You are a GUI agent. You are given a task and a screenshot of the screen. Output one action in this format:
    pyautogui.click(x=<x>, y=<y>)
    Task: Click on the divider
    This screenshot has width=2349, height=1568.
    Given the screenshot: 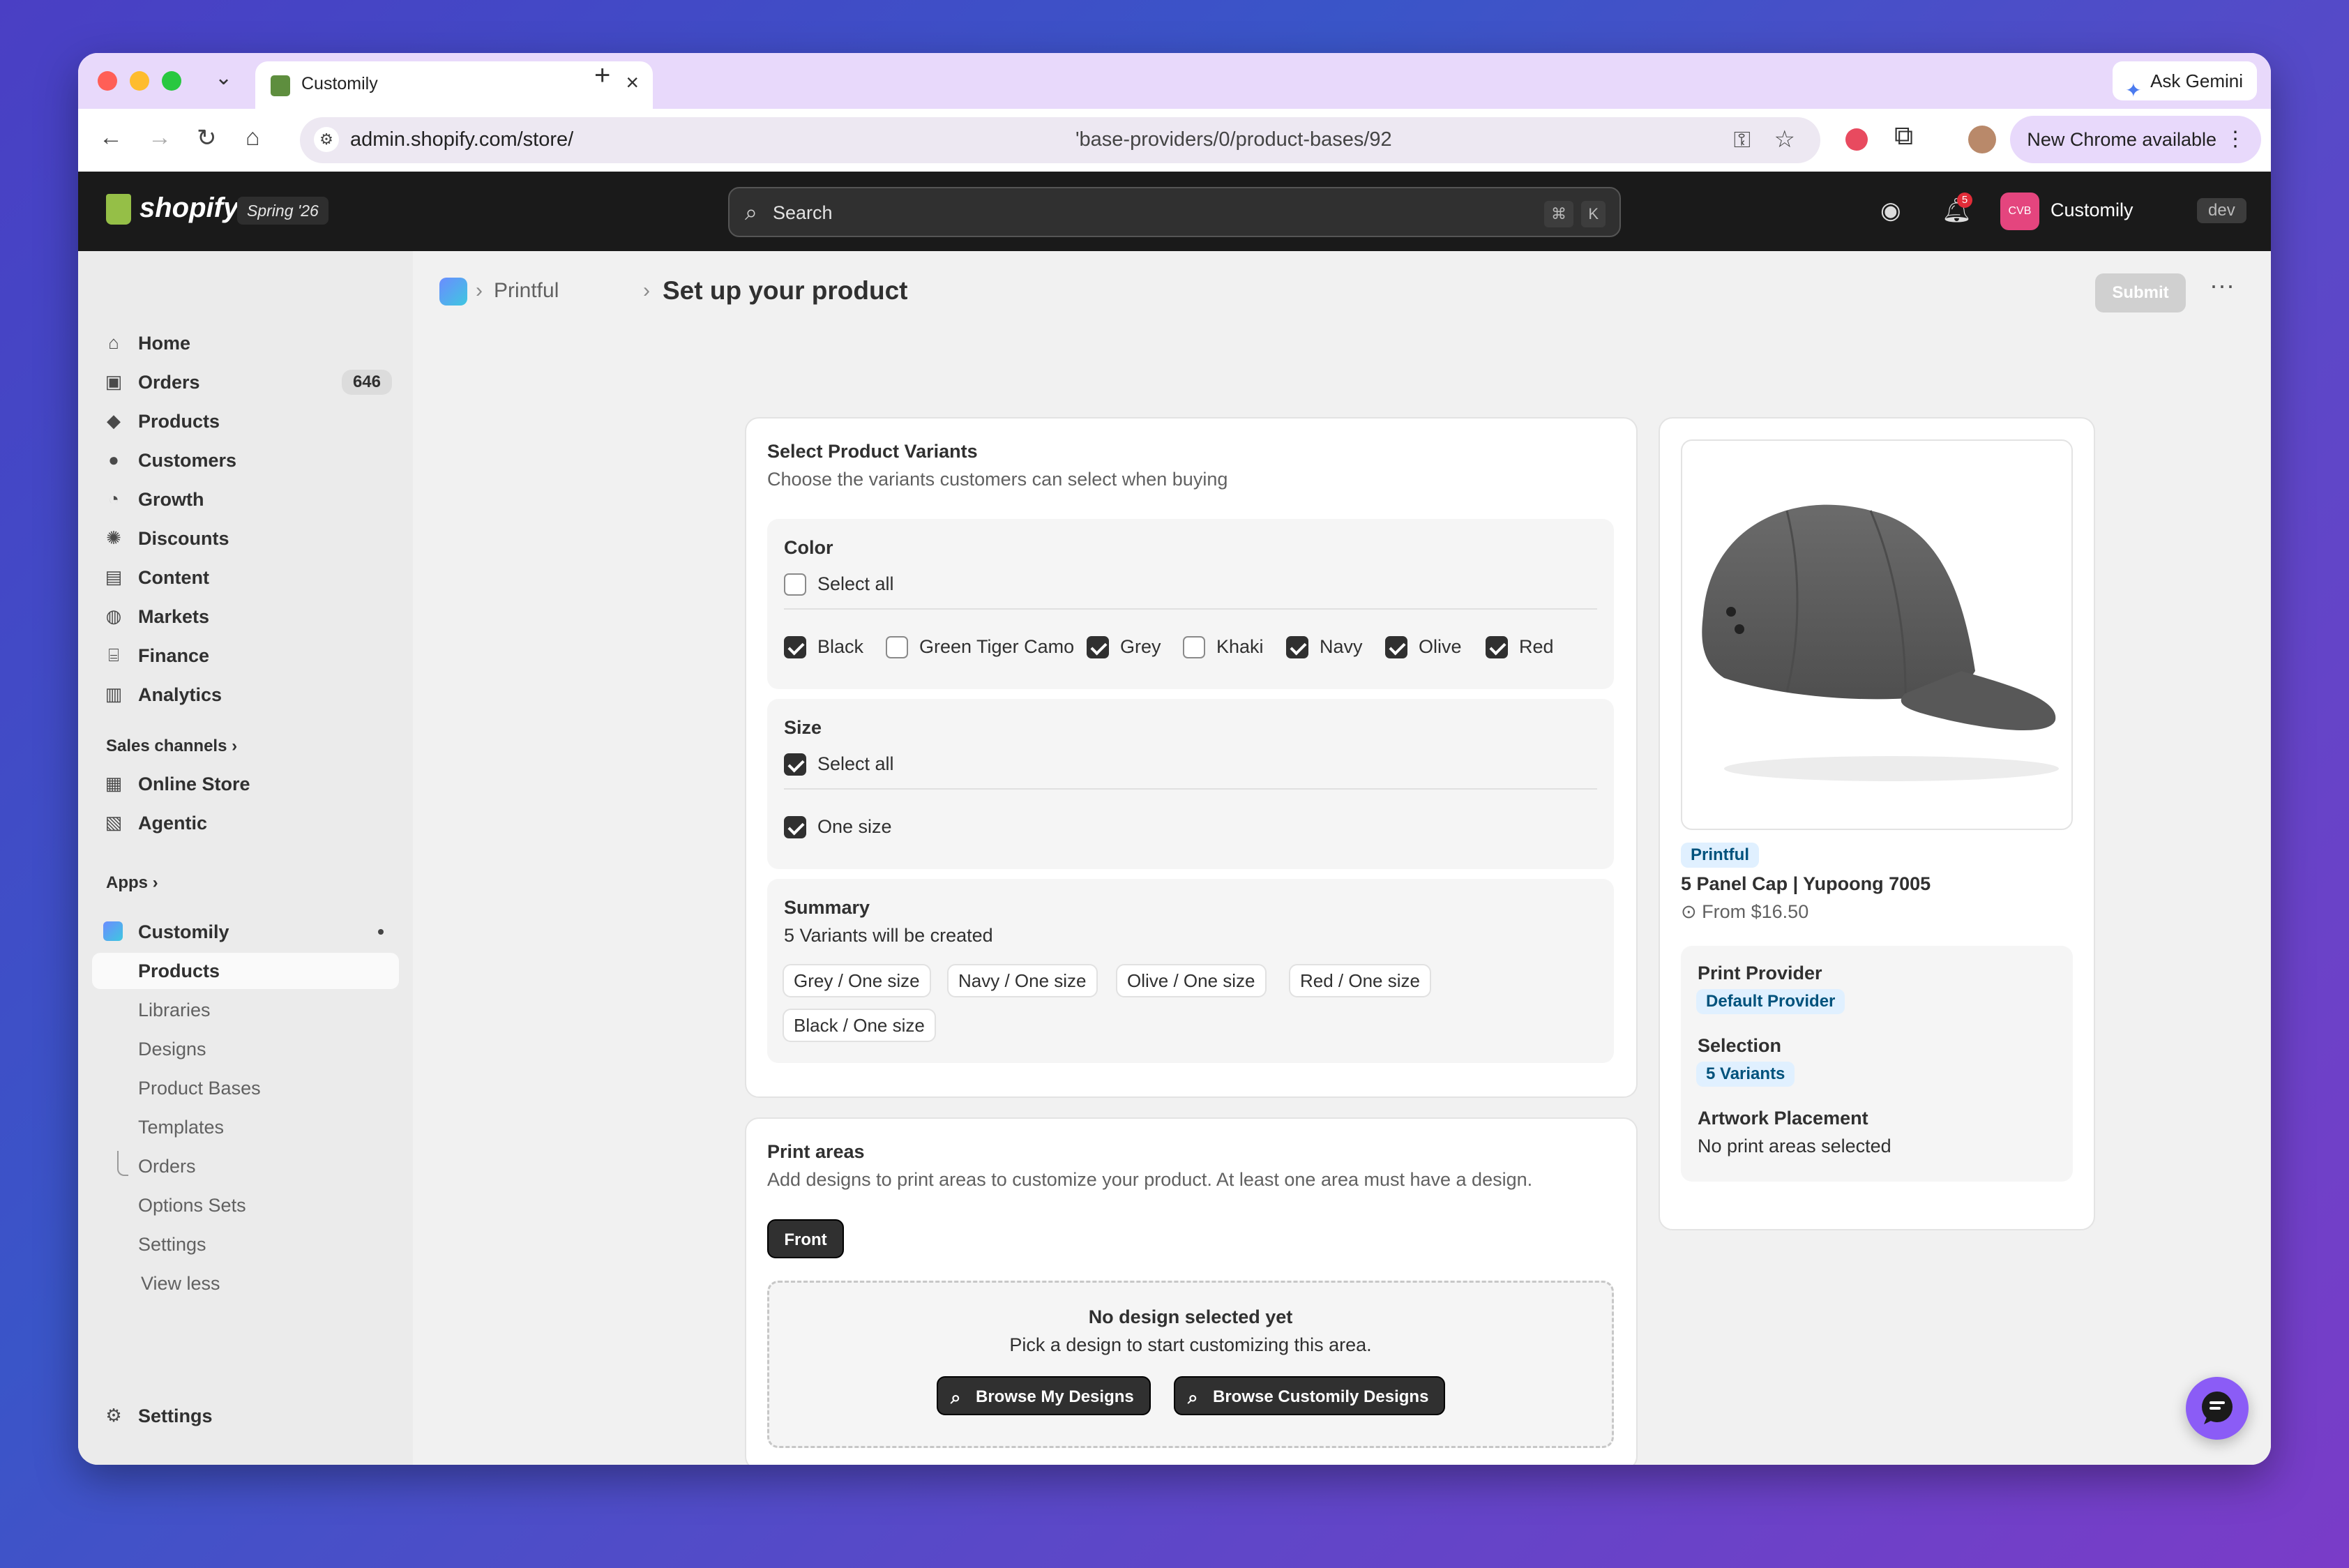 What is the action you would take?
    pyautogui.click(x=1190, y=609)
    